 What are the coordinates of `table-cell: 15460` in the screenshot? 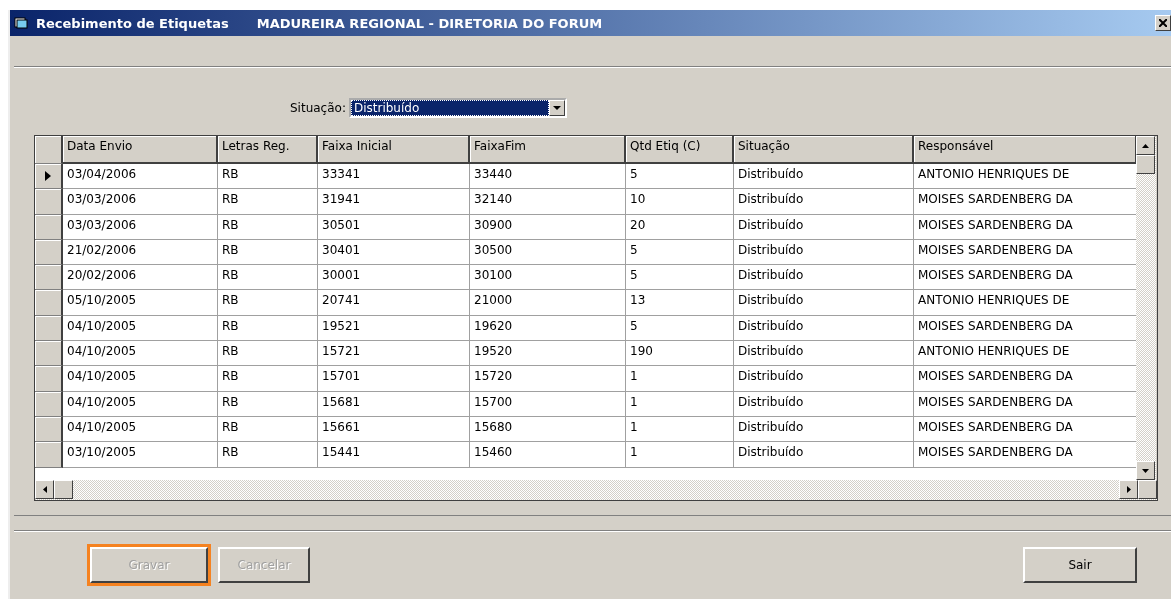 It's located at (548, 455).